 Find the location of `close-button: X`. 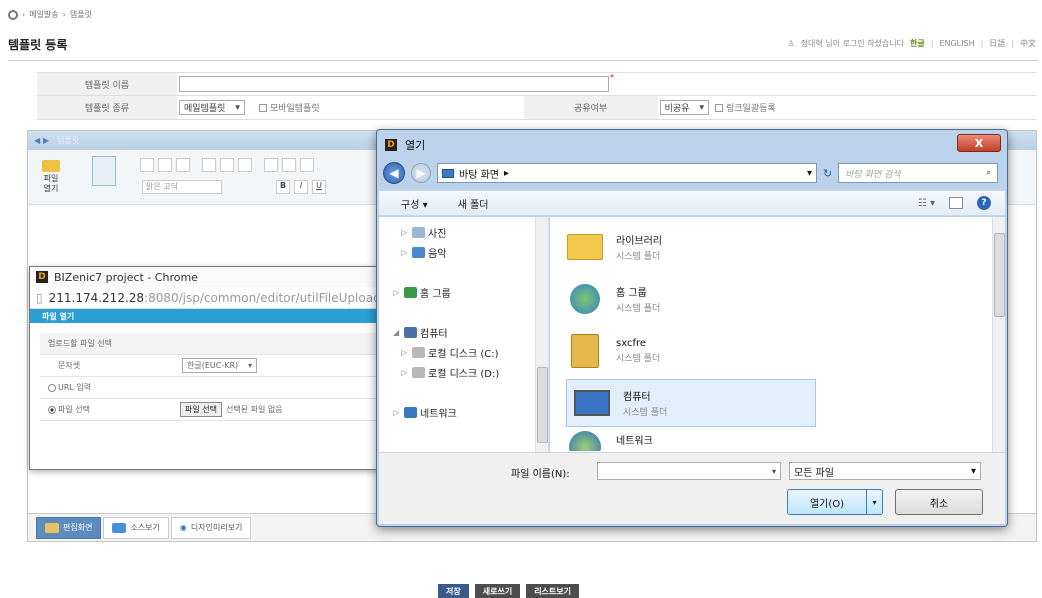

close-button: X is located at coordinates (979, 143).